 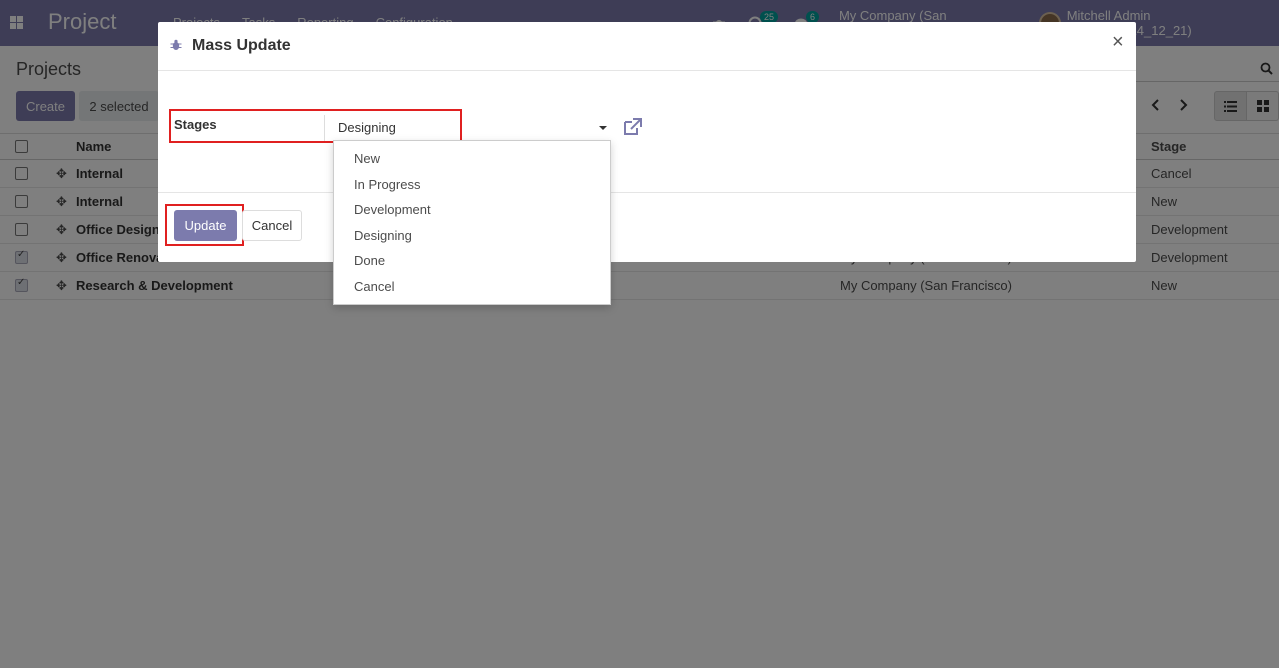 I want to click on dropdown-option-new: New, so click(x=367, y=158).